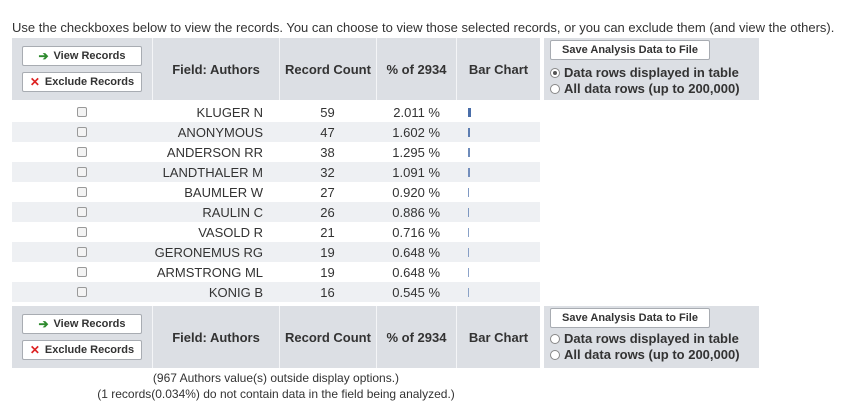  I want to click on author-cell: KLUGER N, so click(229, 112).